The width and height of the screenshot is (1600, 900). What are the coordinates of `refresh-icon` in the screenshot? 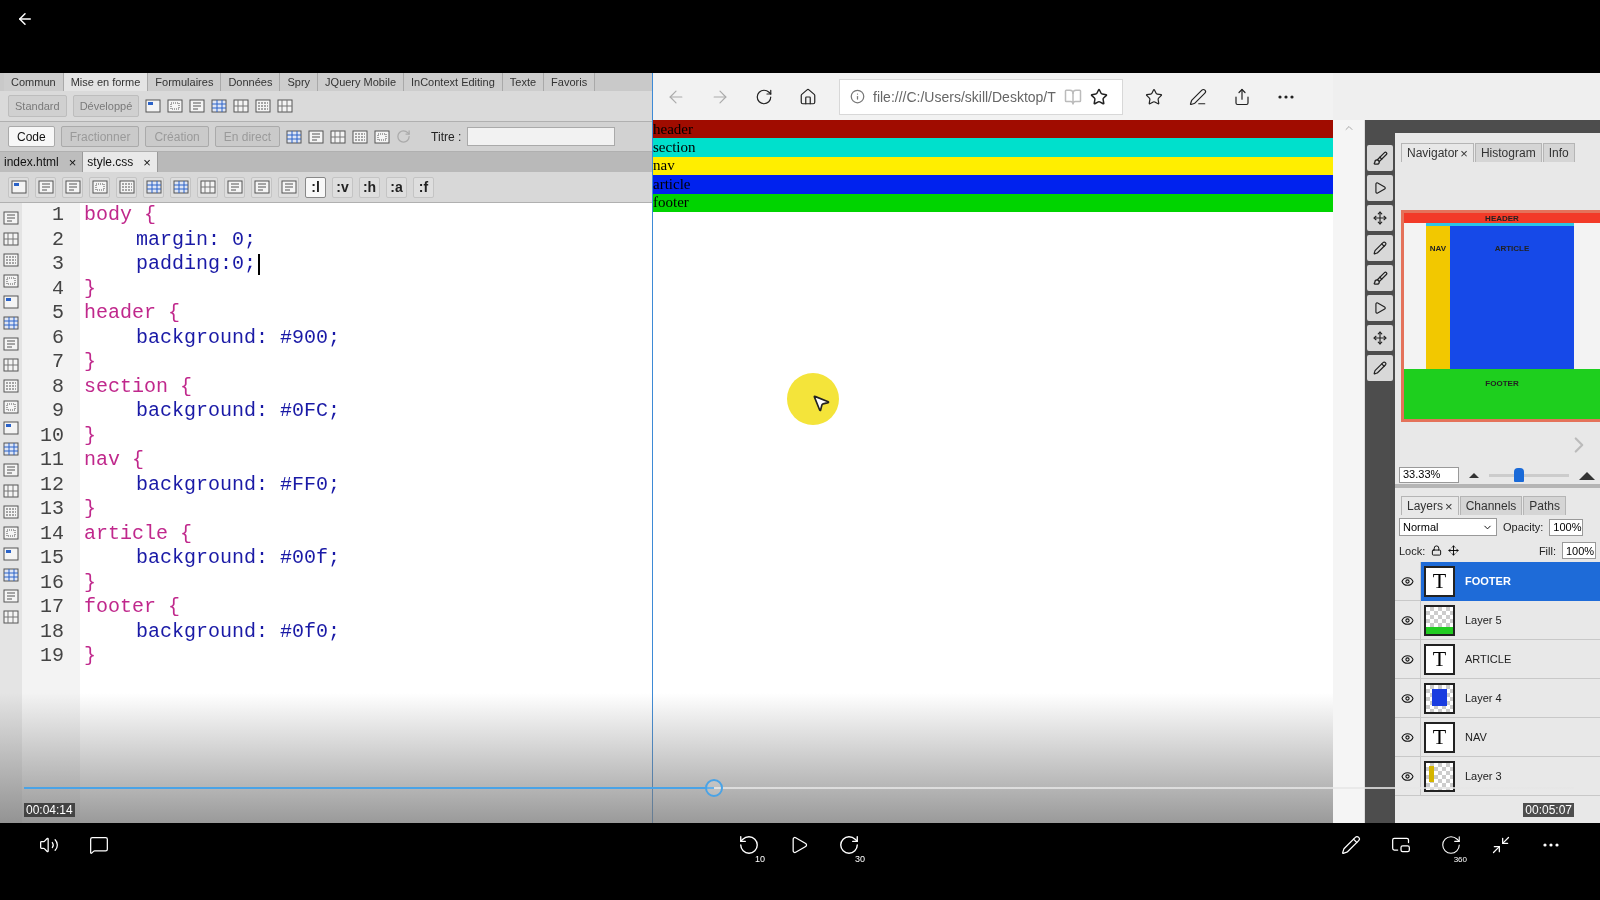 It's located at (764, 96).